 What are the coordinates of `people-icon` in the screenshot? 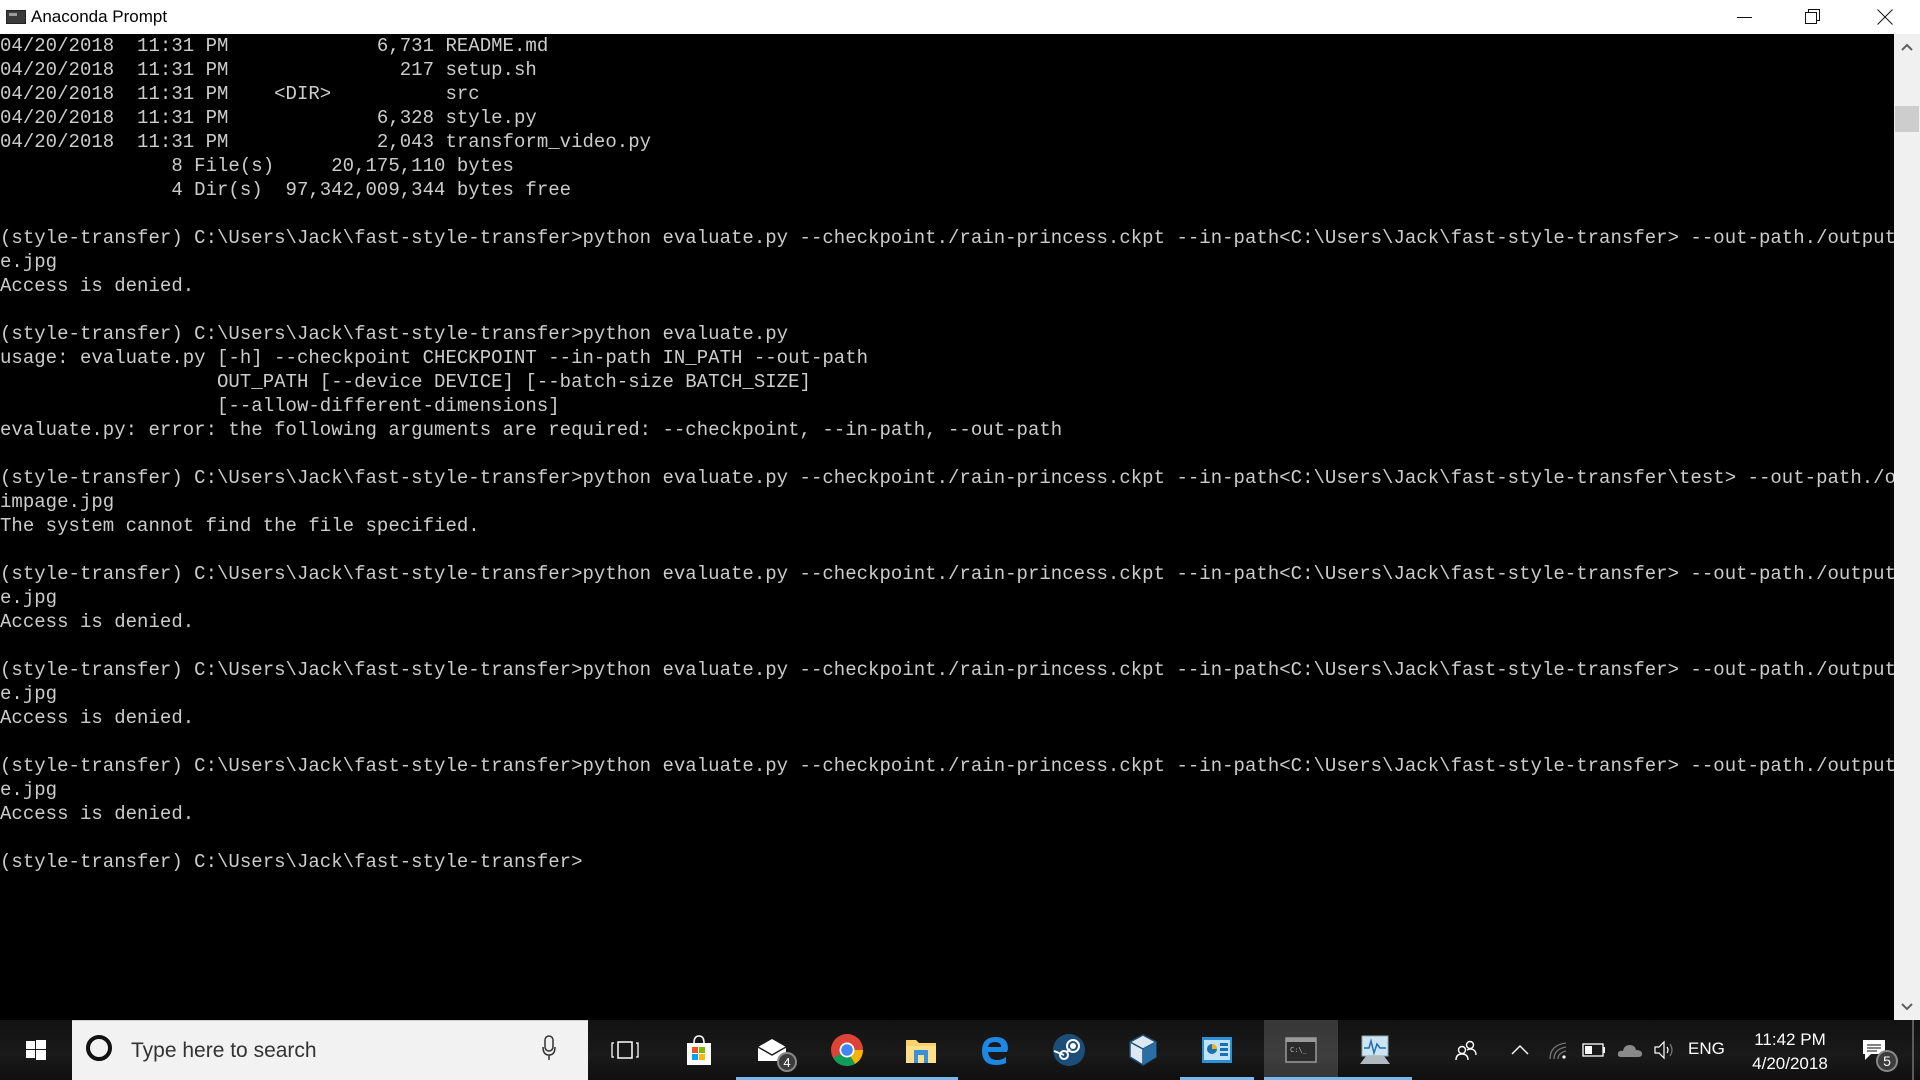 It's located at (1466, 1050).